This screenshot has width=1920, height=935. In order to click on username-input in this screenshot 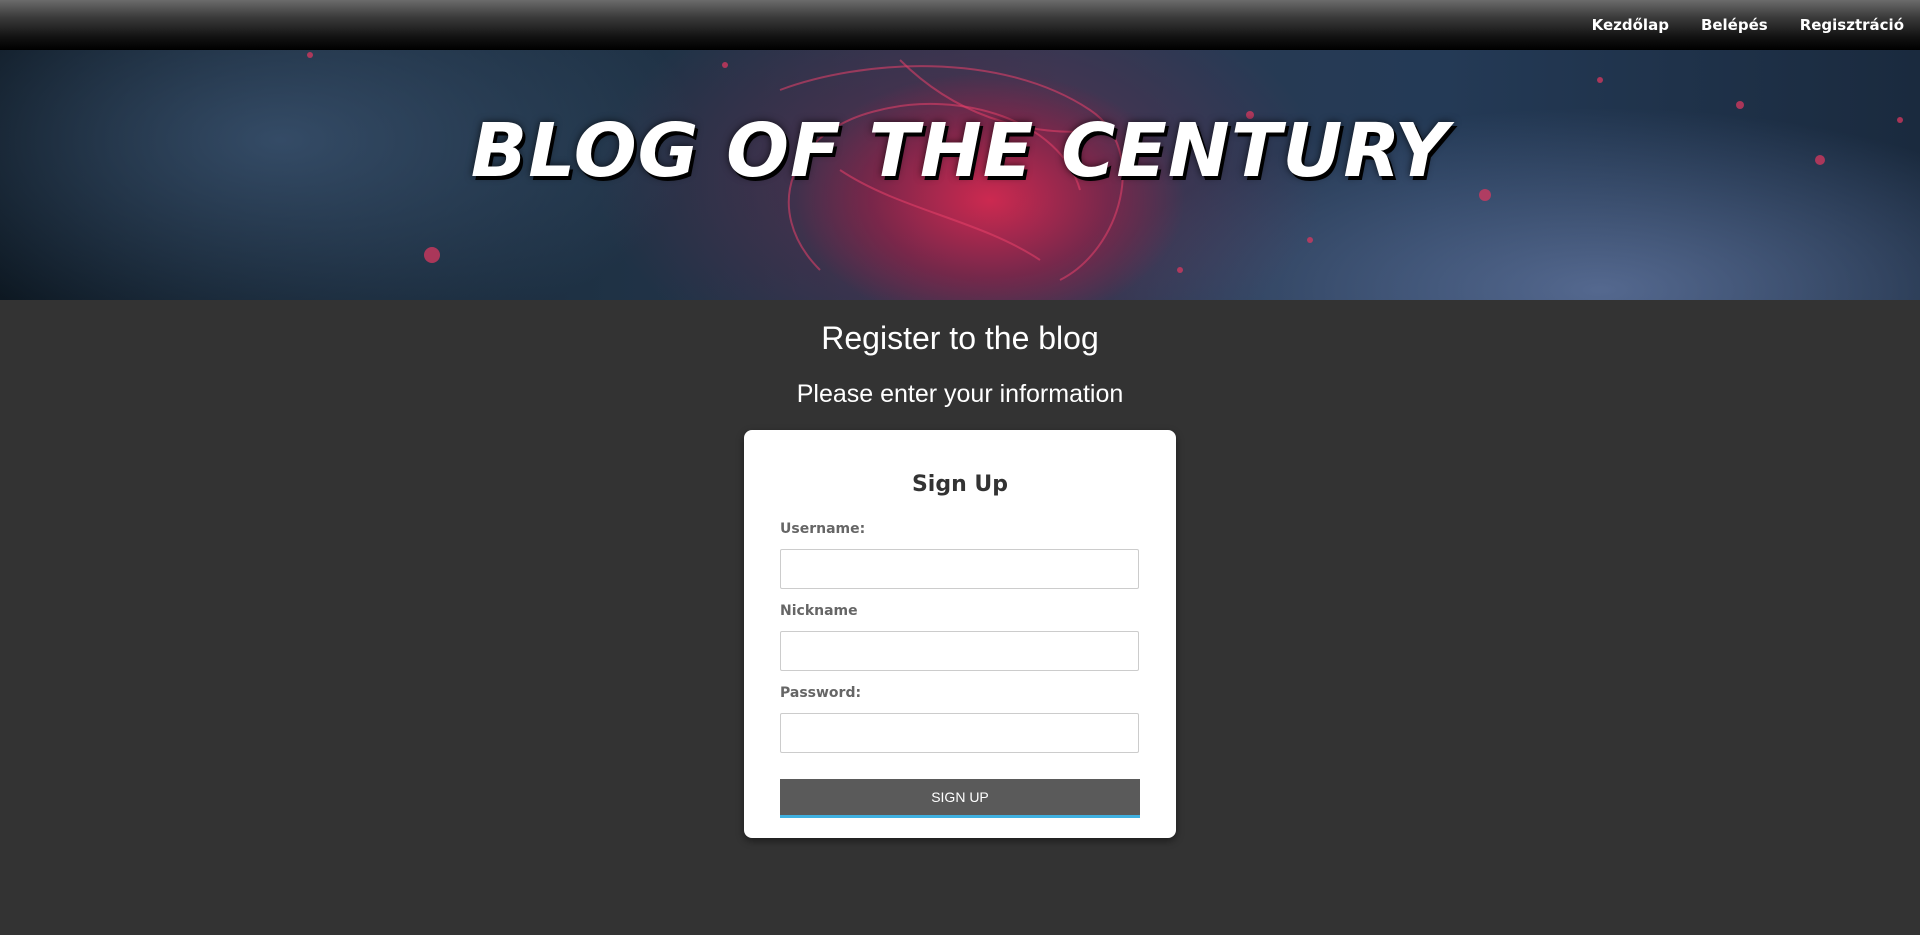, I will do `click(959, 569)`.